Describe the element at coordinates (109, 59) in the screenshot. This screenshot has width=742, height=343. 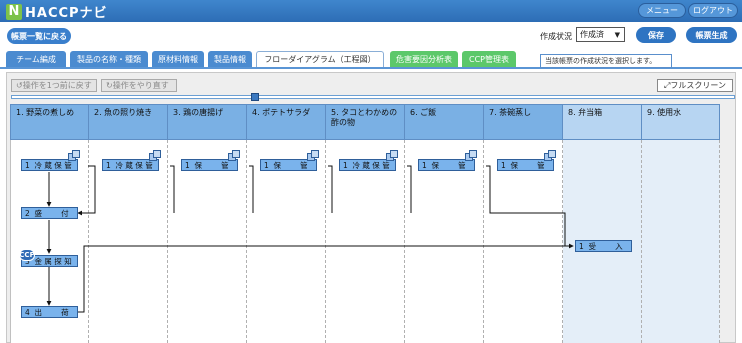
I see `tab-product-name: 製品の名称・種類` at that location.